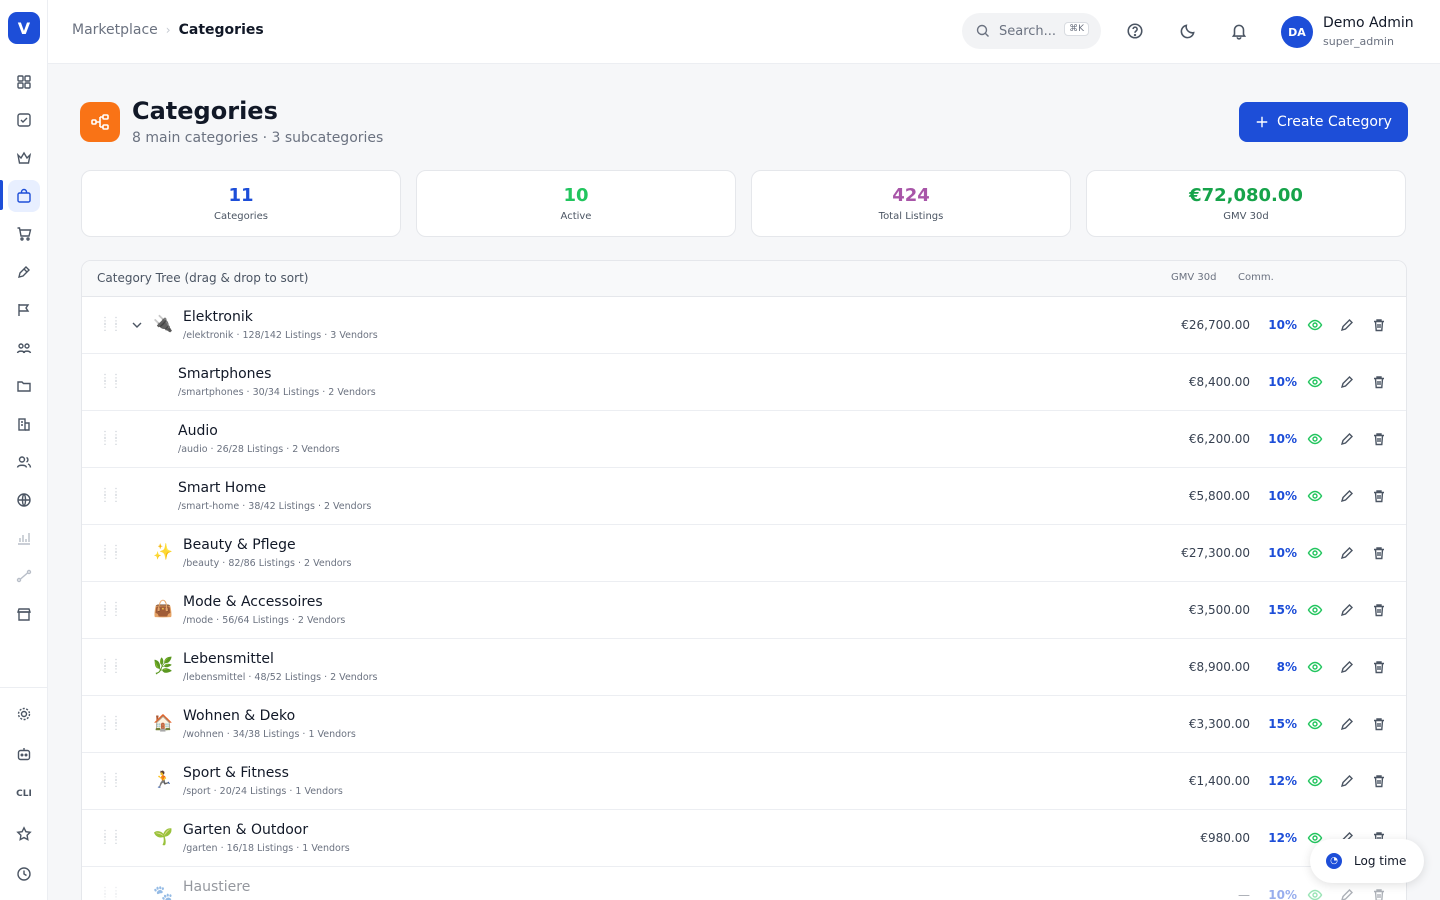 This screenshot has height=900, width=1440. What do you see at coordinates (24, 576) in the screenshot?
I see `route-icon` at bounding box center [24, 576].